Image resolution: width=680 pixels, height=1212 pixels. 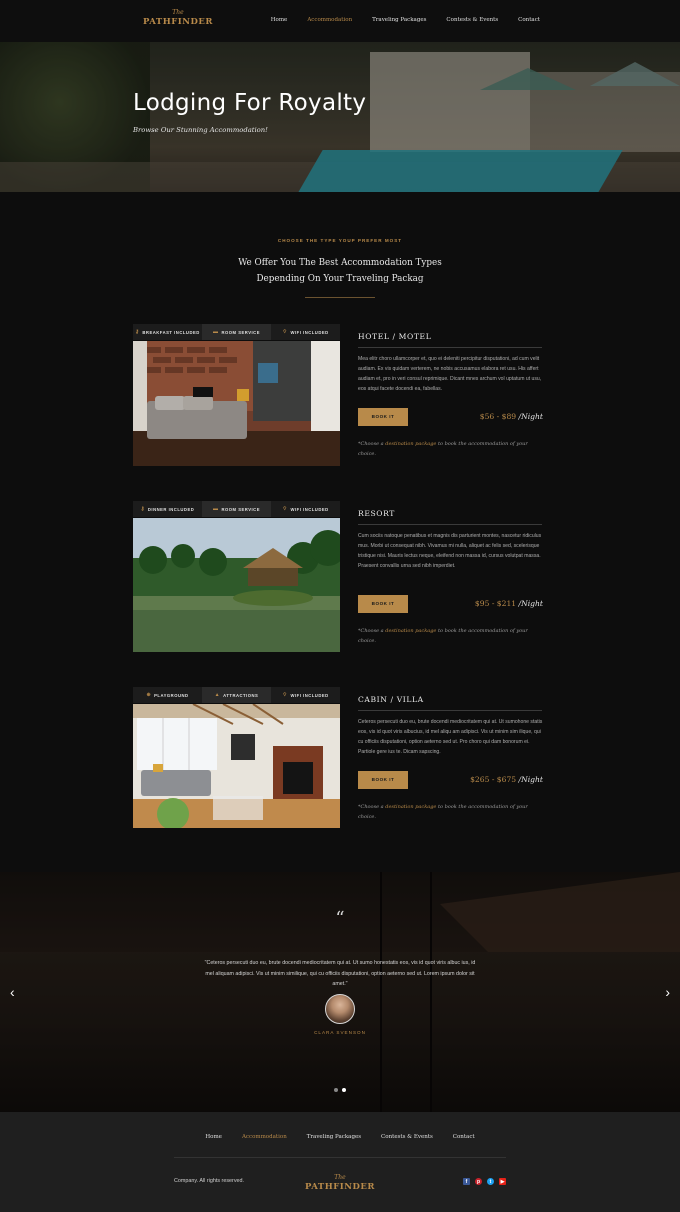 What do you see at coordinates (334, 1137) in the screenshot?
I see `footer-link-traveling-packages: Traveling Packages` at bounding box center [334, 1137].